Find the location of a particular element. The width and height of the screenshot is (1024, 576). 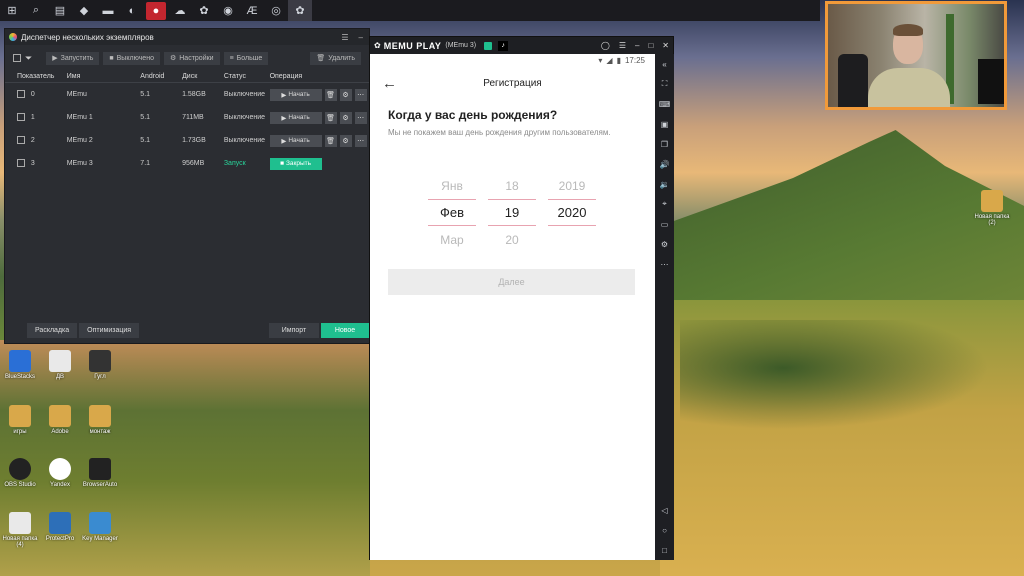

record-icon: ● is located at coordinates (156, 10).